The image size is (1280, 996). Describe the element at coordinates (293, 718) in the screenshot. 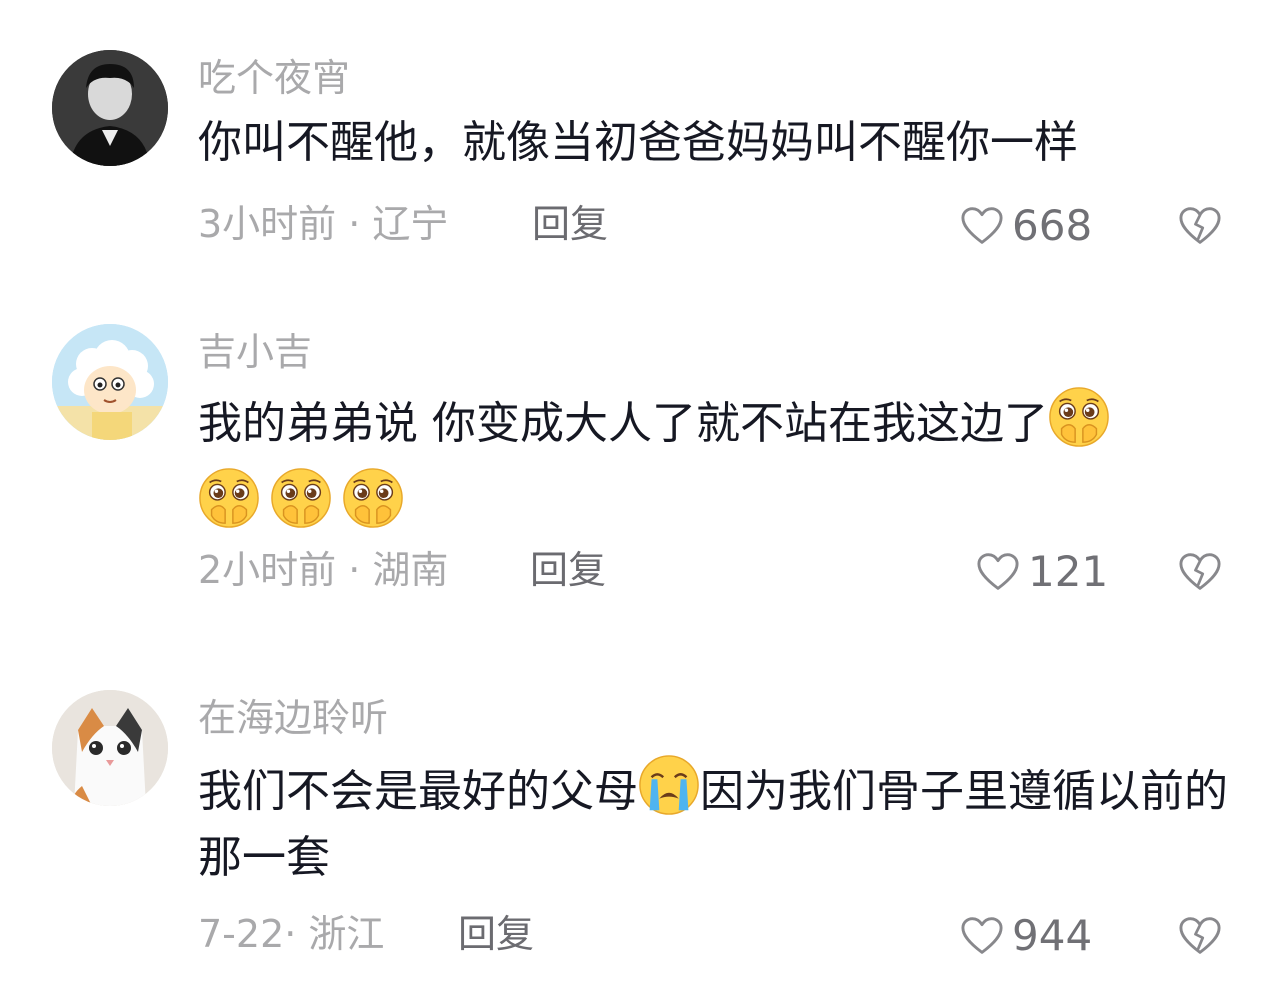

I see `username: 在海边聆听` at that location.